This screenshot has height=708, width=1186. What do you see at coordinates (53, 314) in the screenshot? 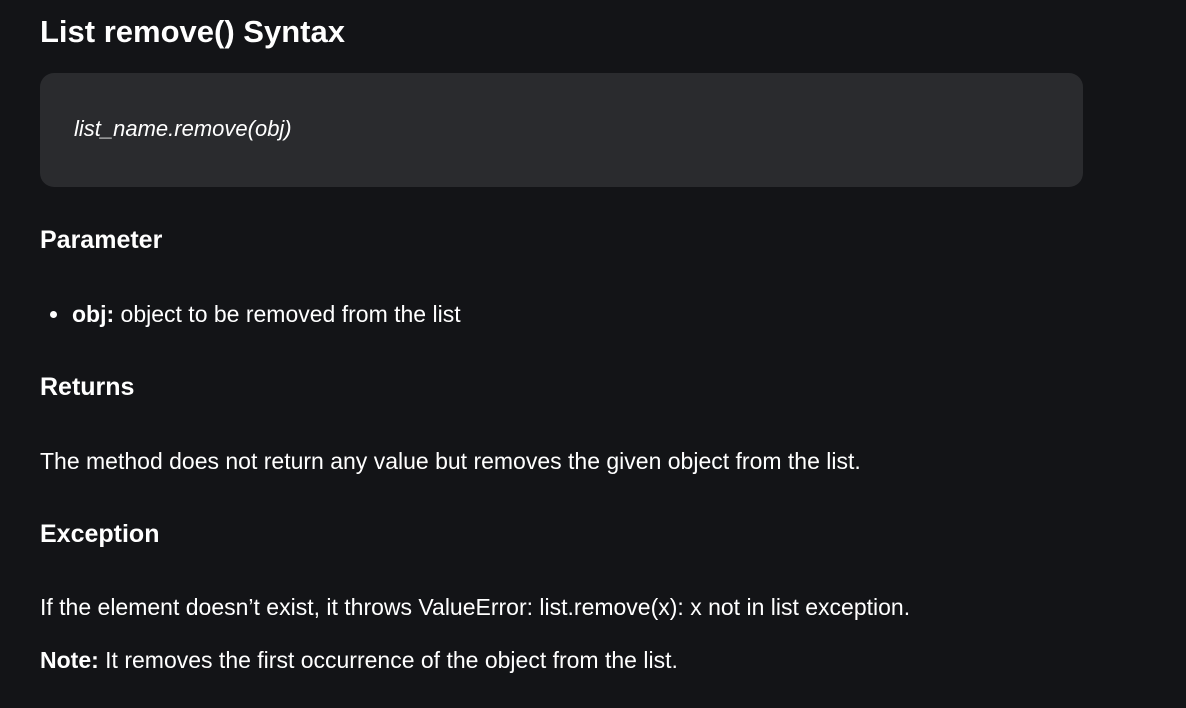
I see `bullet-icon` at bounding box center [53, 314].